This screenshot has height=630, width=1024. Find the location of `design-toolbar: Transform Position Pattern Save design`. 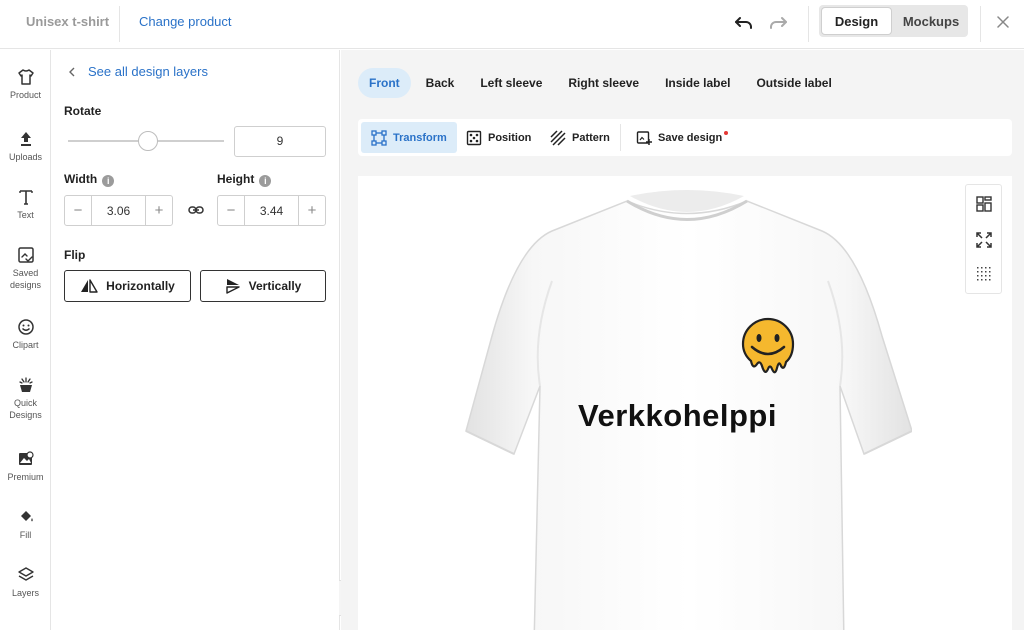

design-toolbar: Transform Position Pattern Save design is located at coordinates (685, 137).